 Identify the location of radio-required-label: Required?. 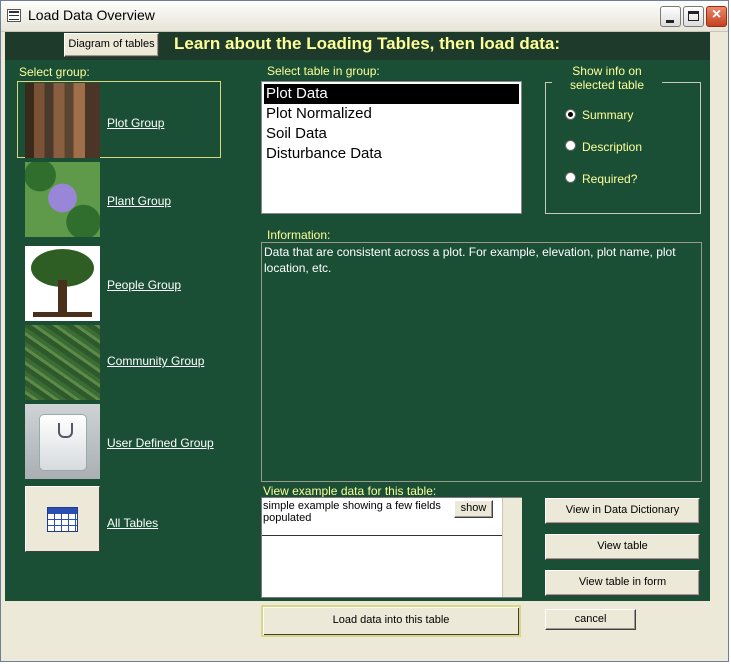
(609, 179).